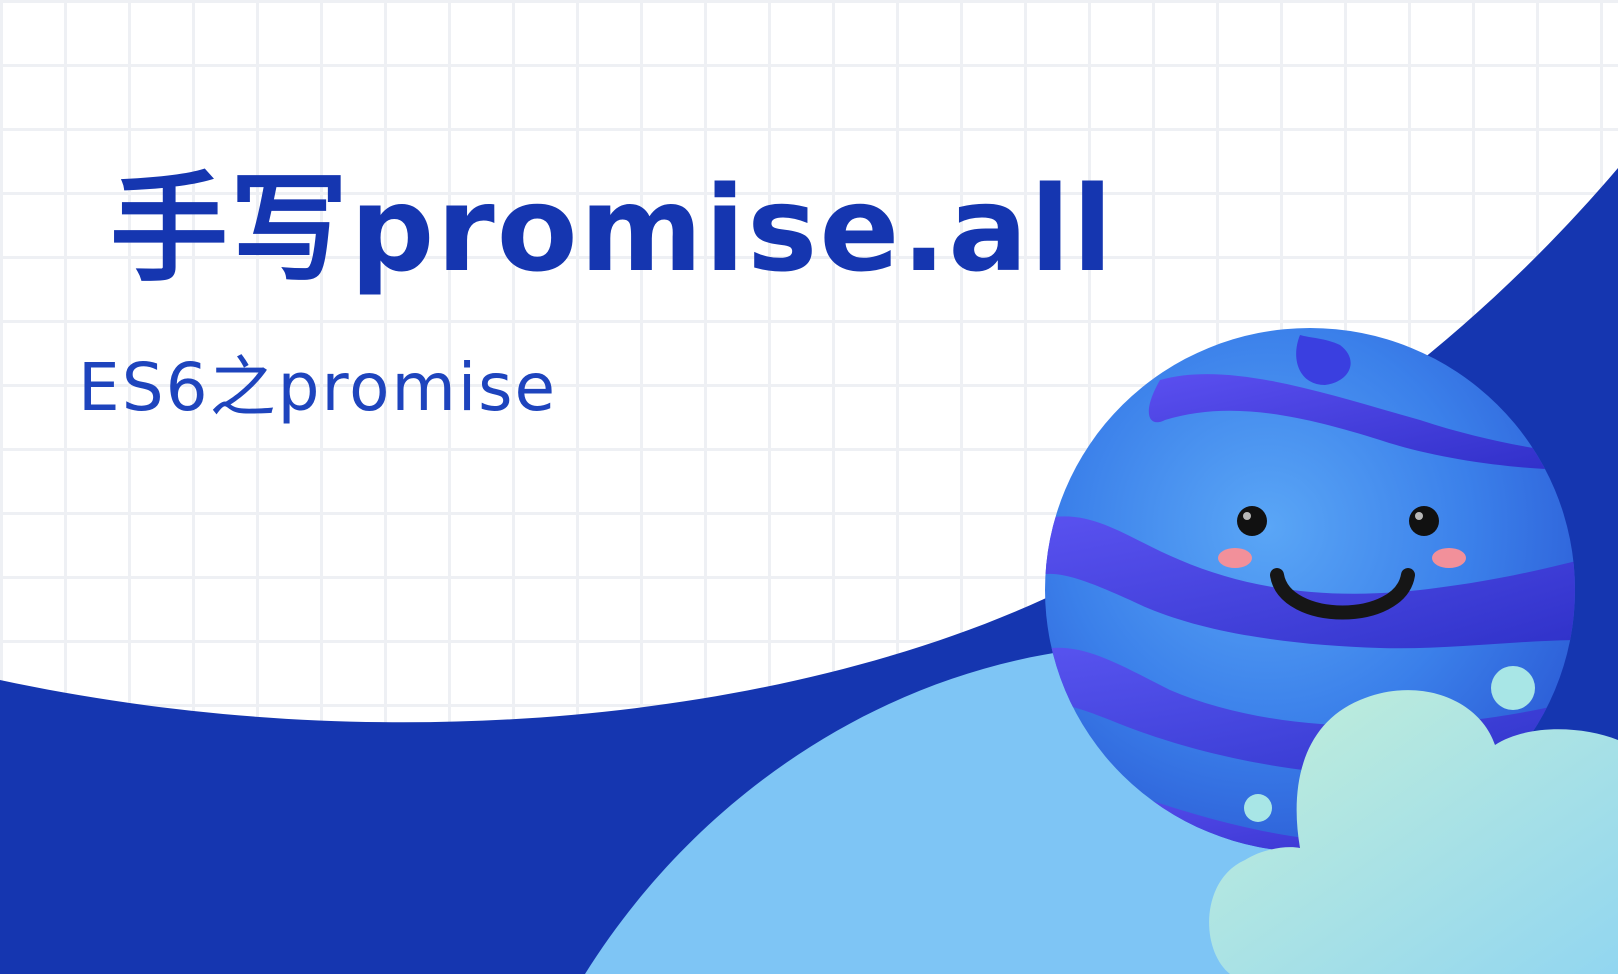  I want to click on right-cheek, so click(1449, 558).